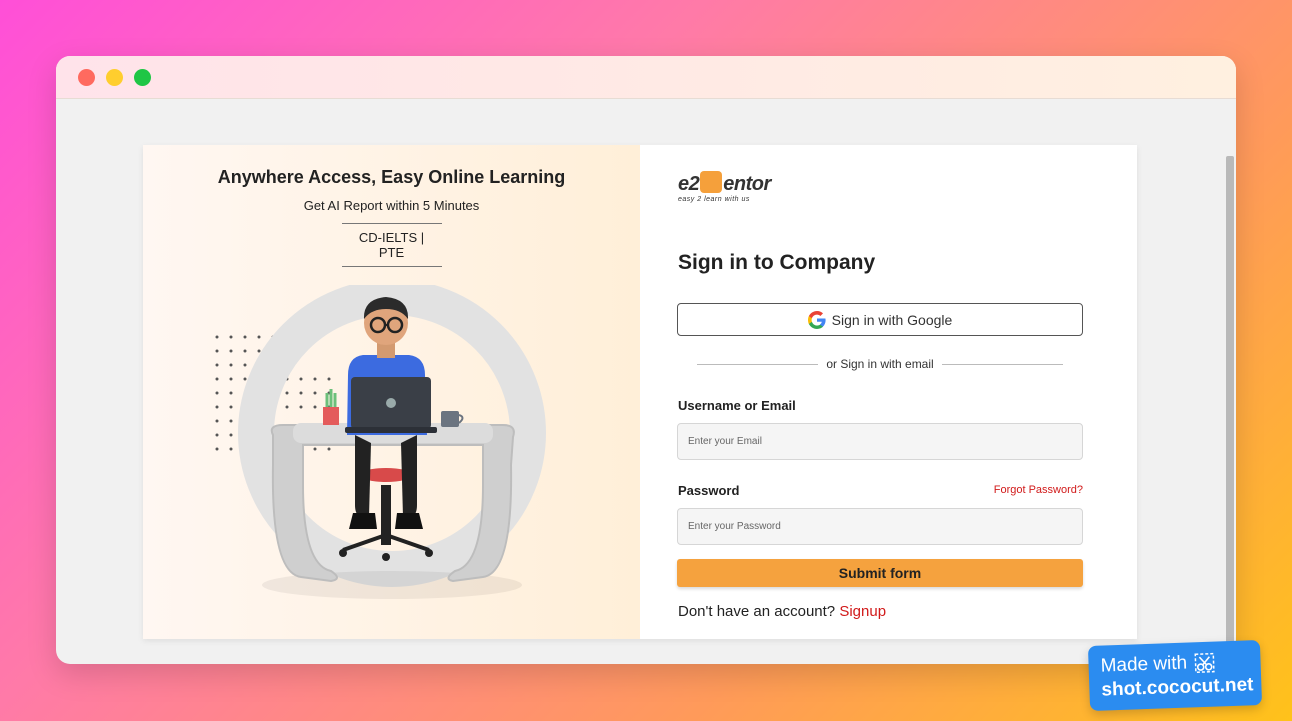 The width and height of the screenshot is (1292, 721). I want to click on email-divider: or Sign in with email, so click(880, 364).